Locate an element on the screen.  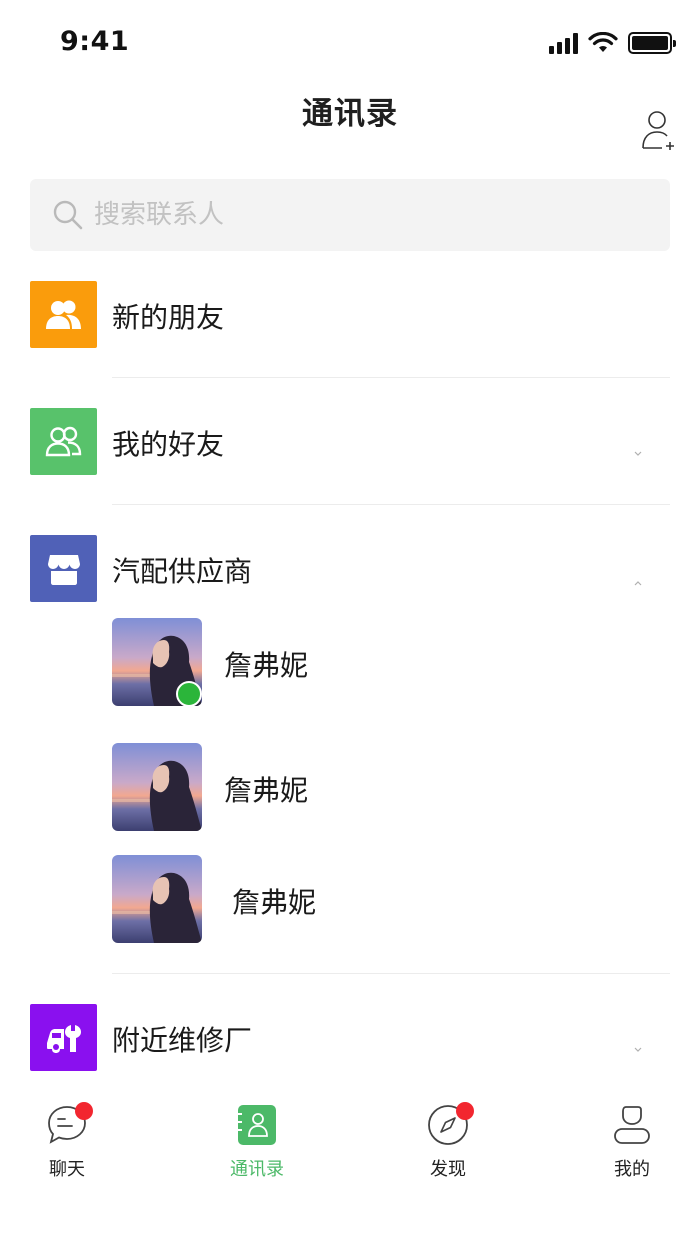
status-bar: 9:41 is located at coordinates (350, 44).